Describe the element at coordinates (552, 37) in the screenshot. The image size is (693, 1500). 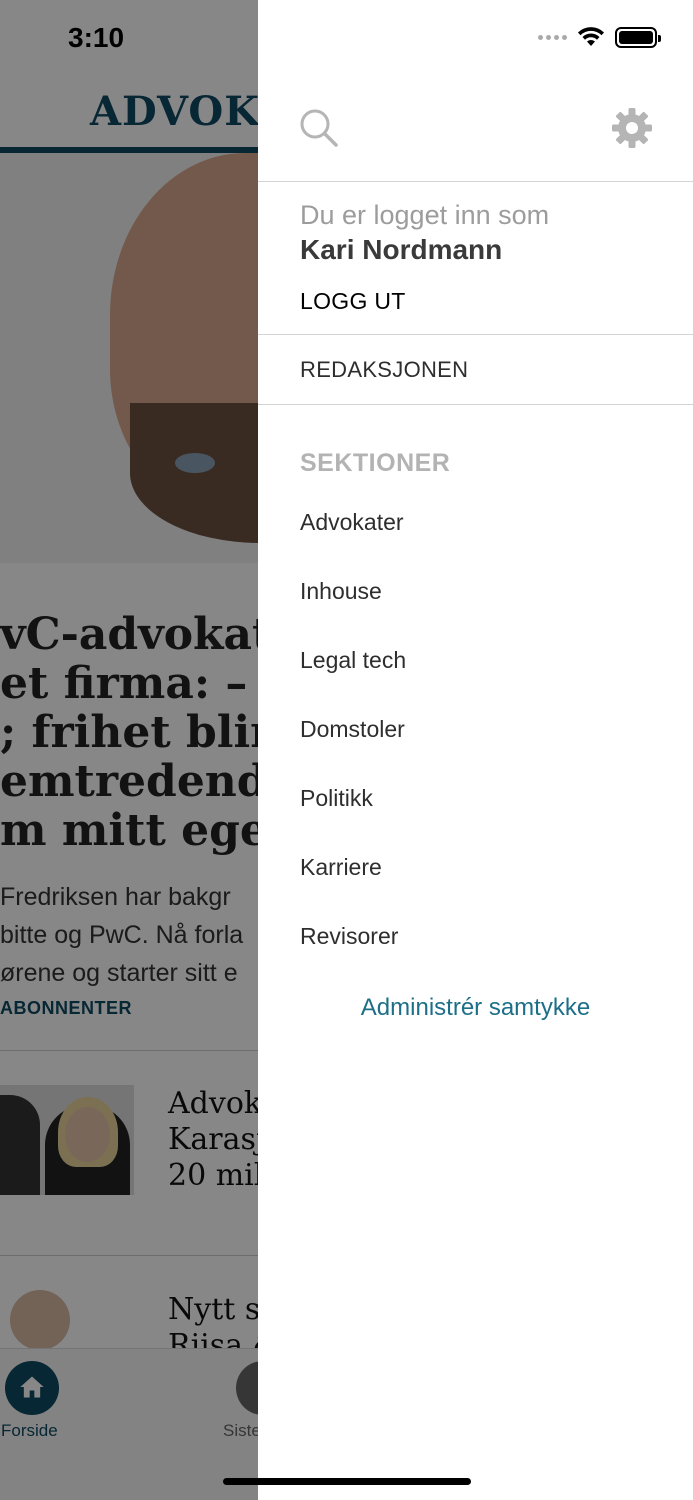
I see `cellular-signal-icon` at that location.